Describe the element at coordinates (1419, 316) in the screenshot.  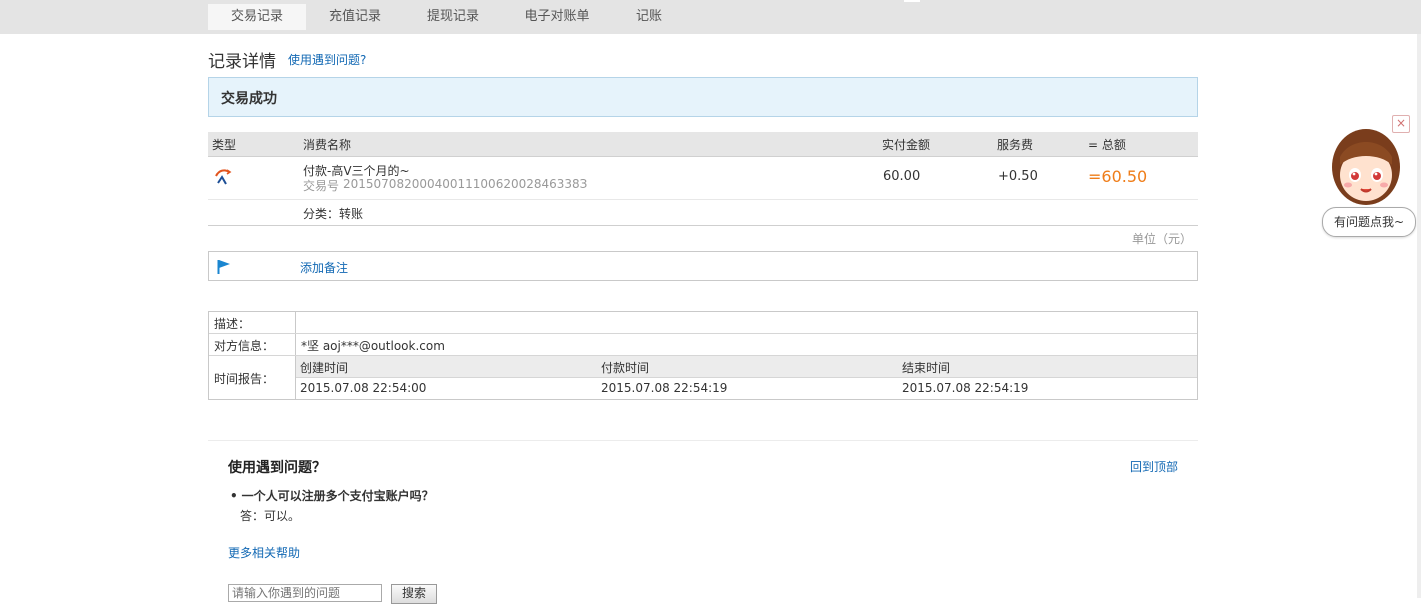
I see `scrollbar` at that location.